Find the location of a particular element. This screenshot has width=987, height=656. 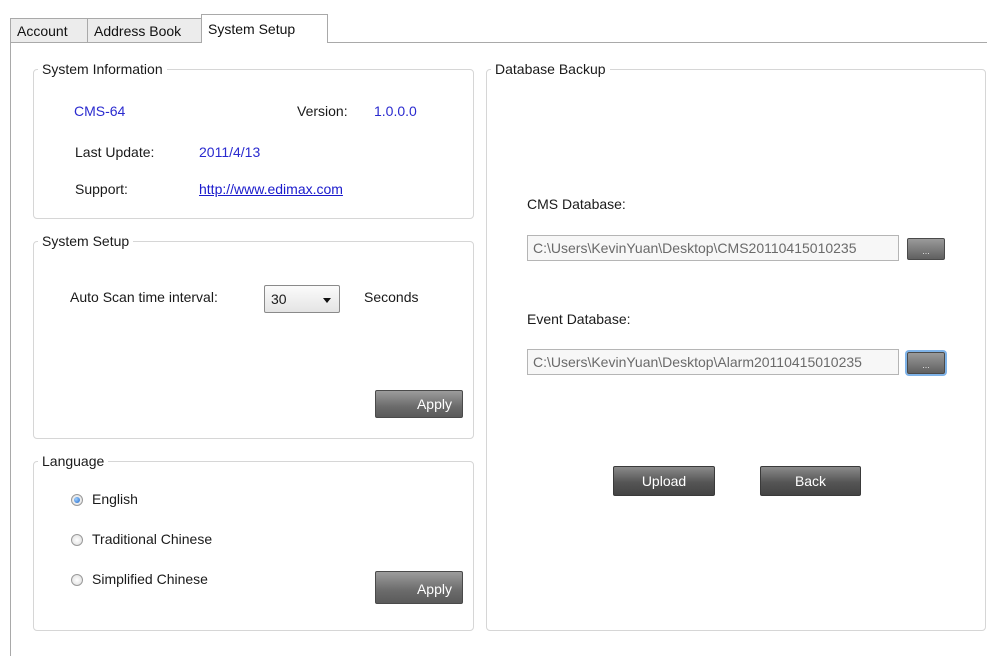

tab-address-book: Address Book is located at coordinates (144, 30).